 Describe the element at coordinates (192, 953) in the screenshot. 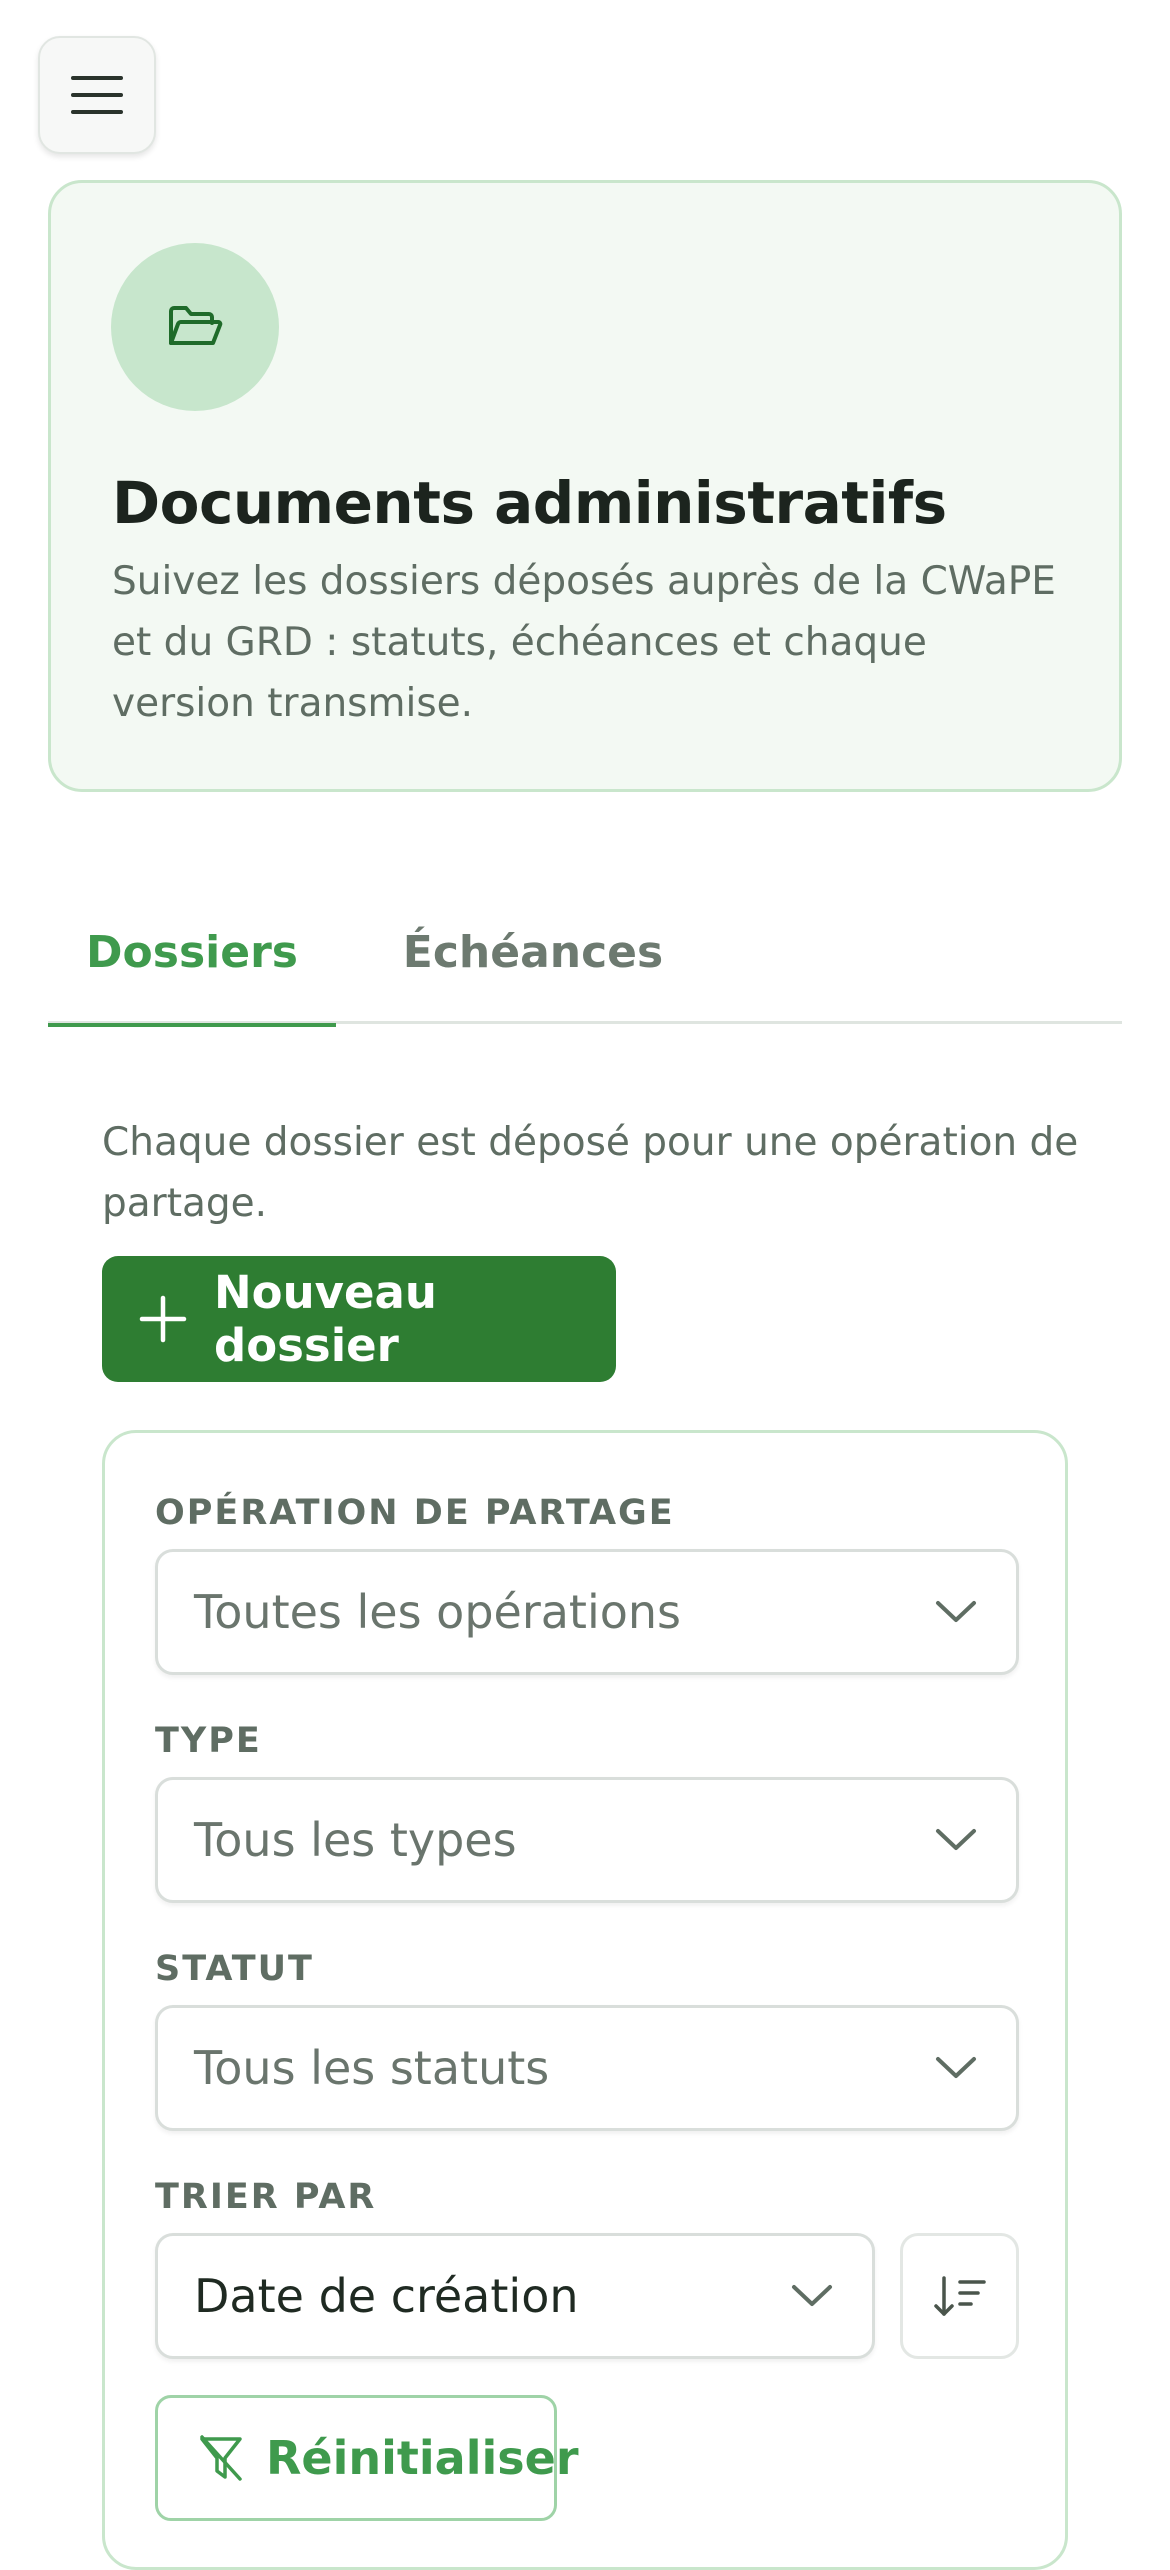

I see `tab-dossiers: Dossiers` at that location.